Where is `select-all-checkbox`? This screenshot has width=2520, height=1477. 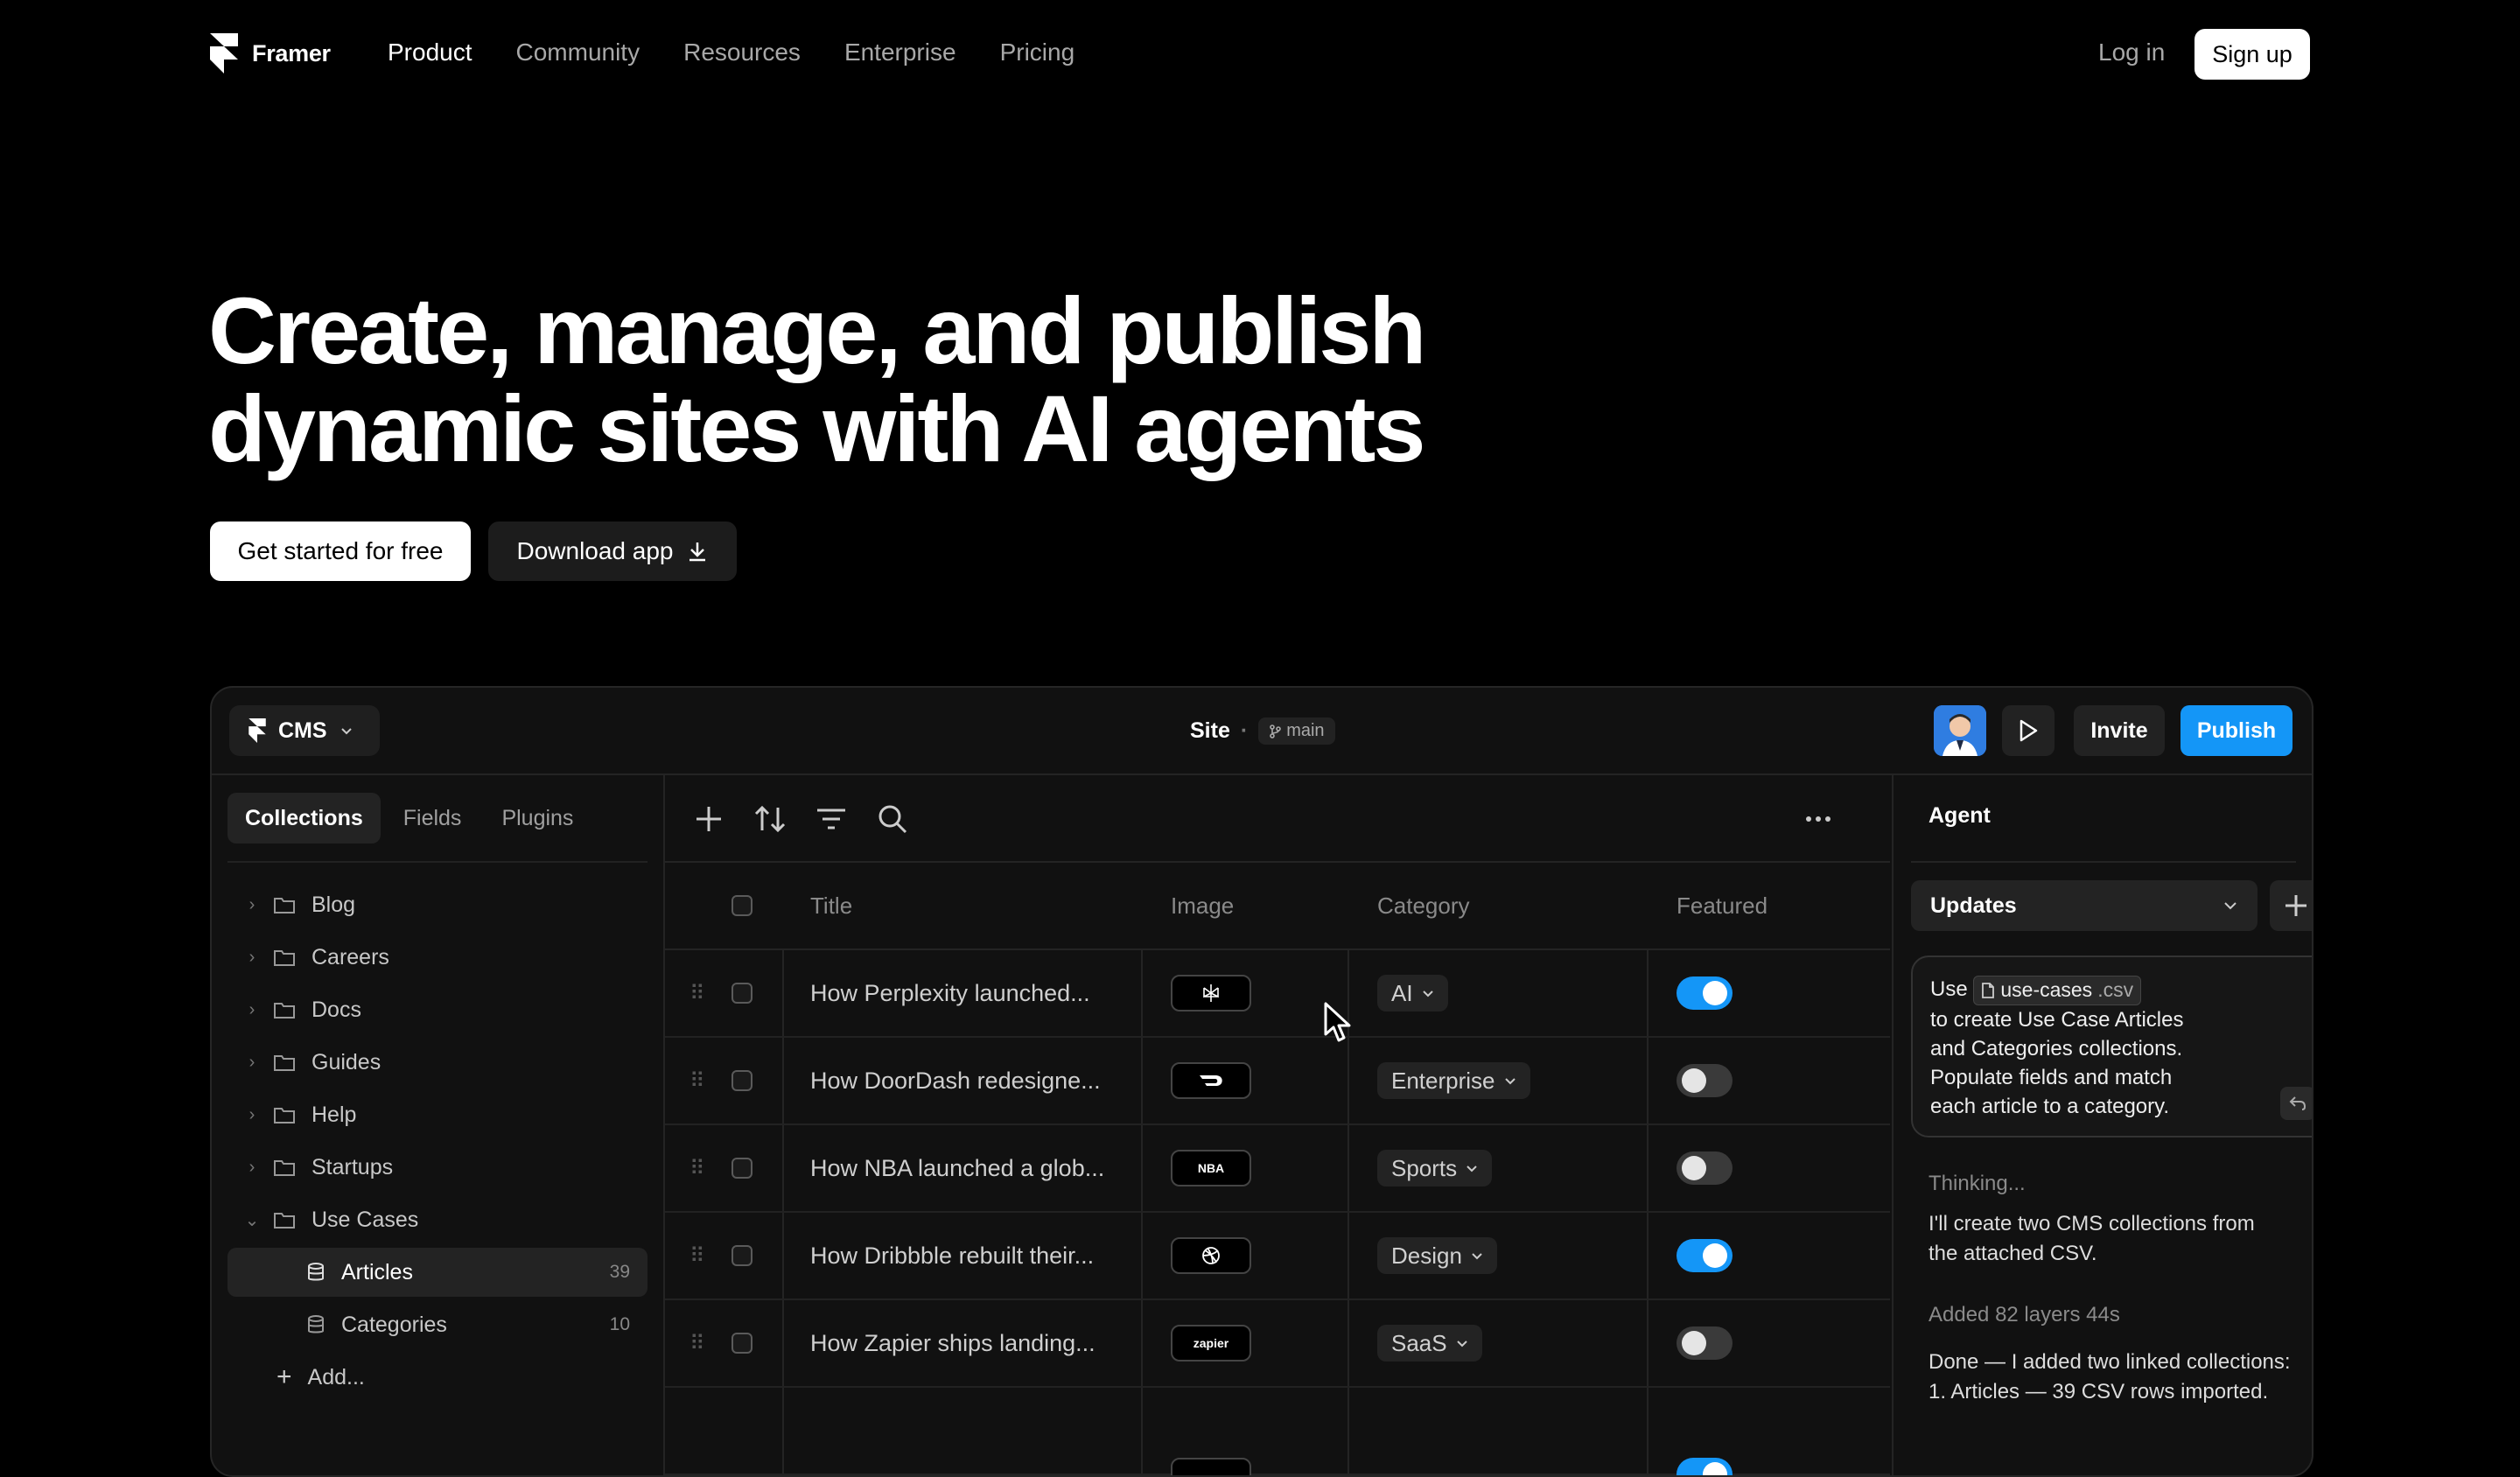
select-all-checkbox is located at coordinates (742, 905).